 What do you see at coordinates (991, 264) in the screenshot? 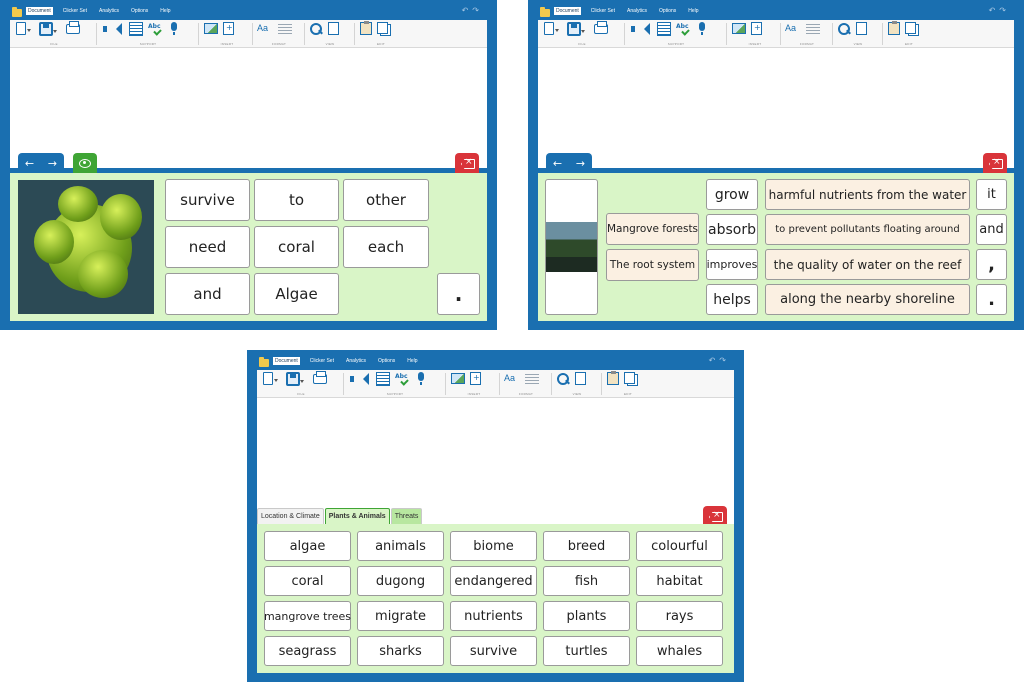
I see `punctuation-cell: ,` at bounding box center [991, 264].